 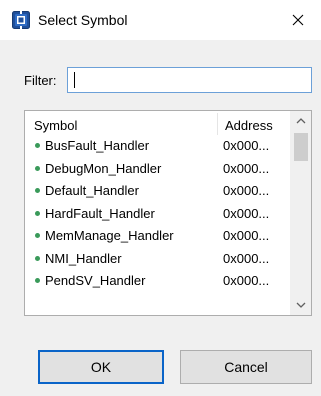 What do you see at coordinates (101, 367) in the screenshot?
I see `ok-button: OK` at bounding box center [101, 367].